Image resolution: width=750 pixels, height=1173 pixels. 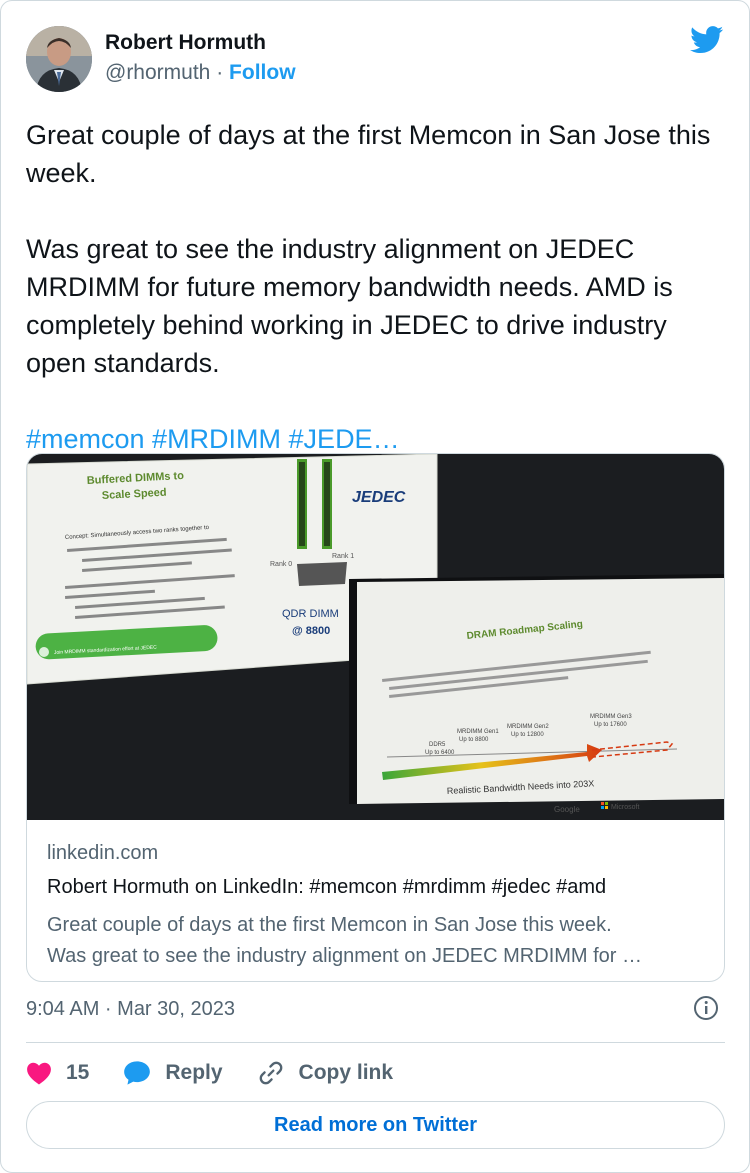 What do you see at coordinates (130, 1009) in the screenshot?
I see `timestamp: 9:04 AM · Mar 30, 2023` at bounding box center [130, 1009].